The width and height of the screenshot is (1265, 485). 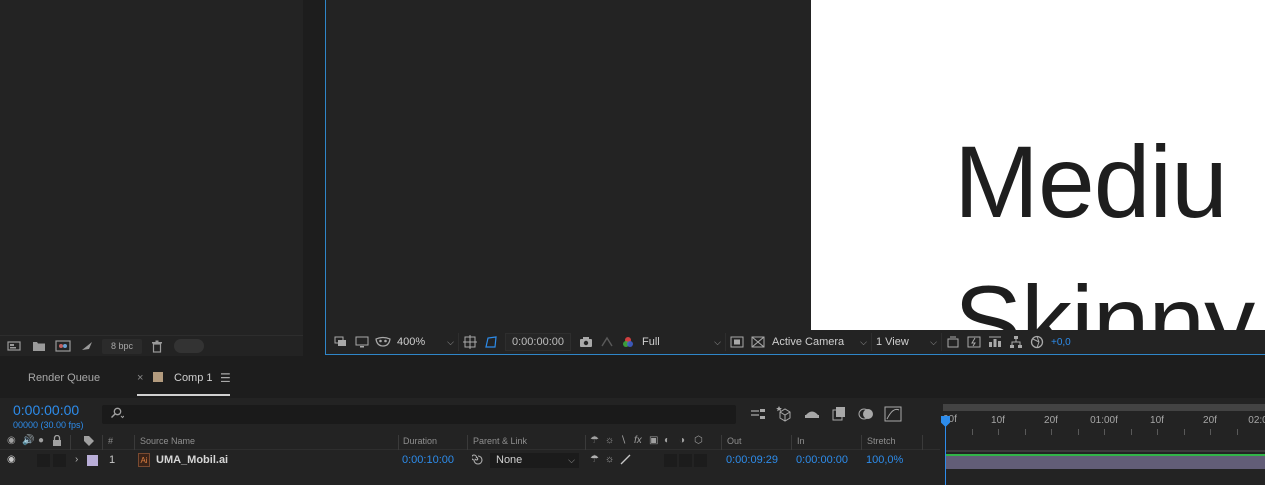 I want to click on ruler-tick-label: 02:0, so click(x=1256, y=420).